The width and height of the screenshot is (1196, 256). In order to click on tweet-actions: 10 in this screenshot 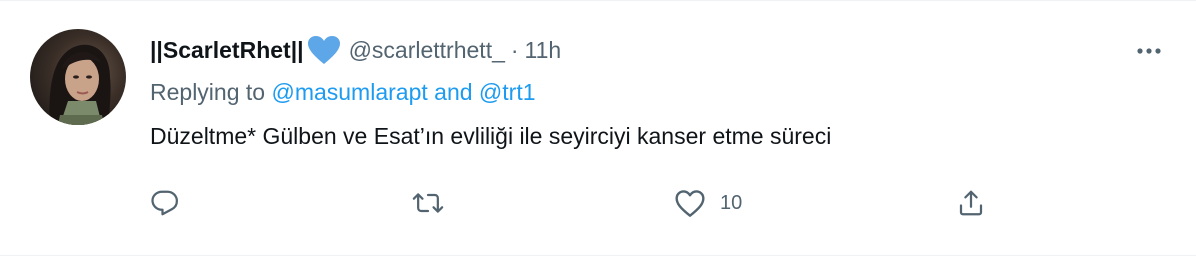, I will do `click(600, 203)`.